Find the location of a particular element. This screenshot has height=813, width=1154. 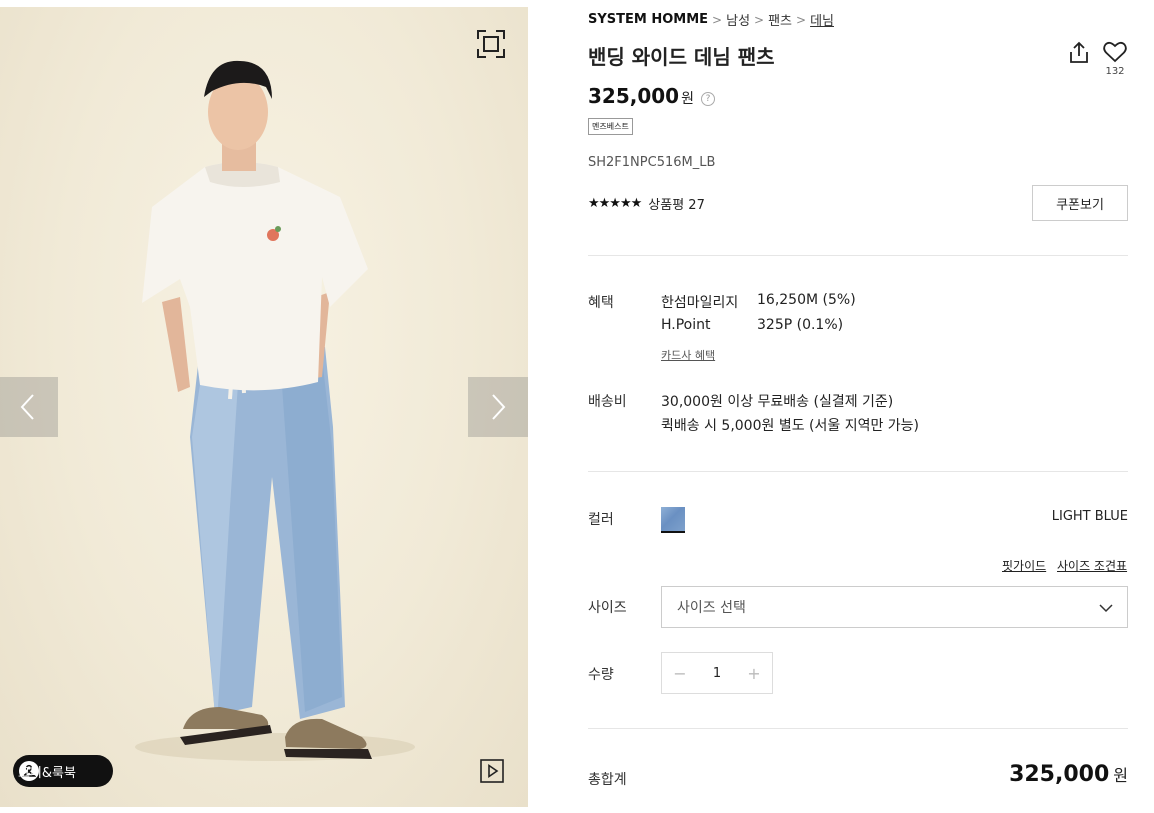

product-tag: 멘즈베스트 is located at coordinates (610, 126).